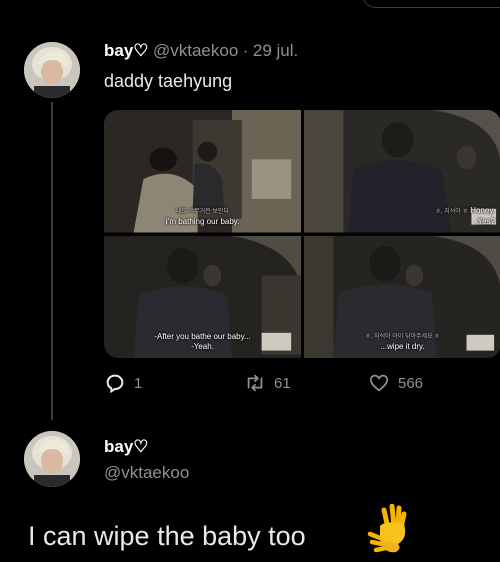 The height and width of the screenshot is (562, 500). I want to click on retweet-button: 61, so click(267, 383).